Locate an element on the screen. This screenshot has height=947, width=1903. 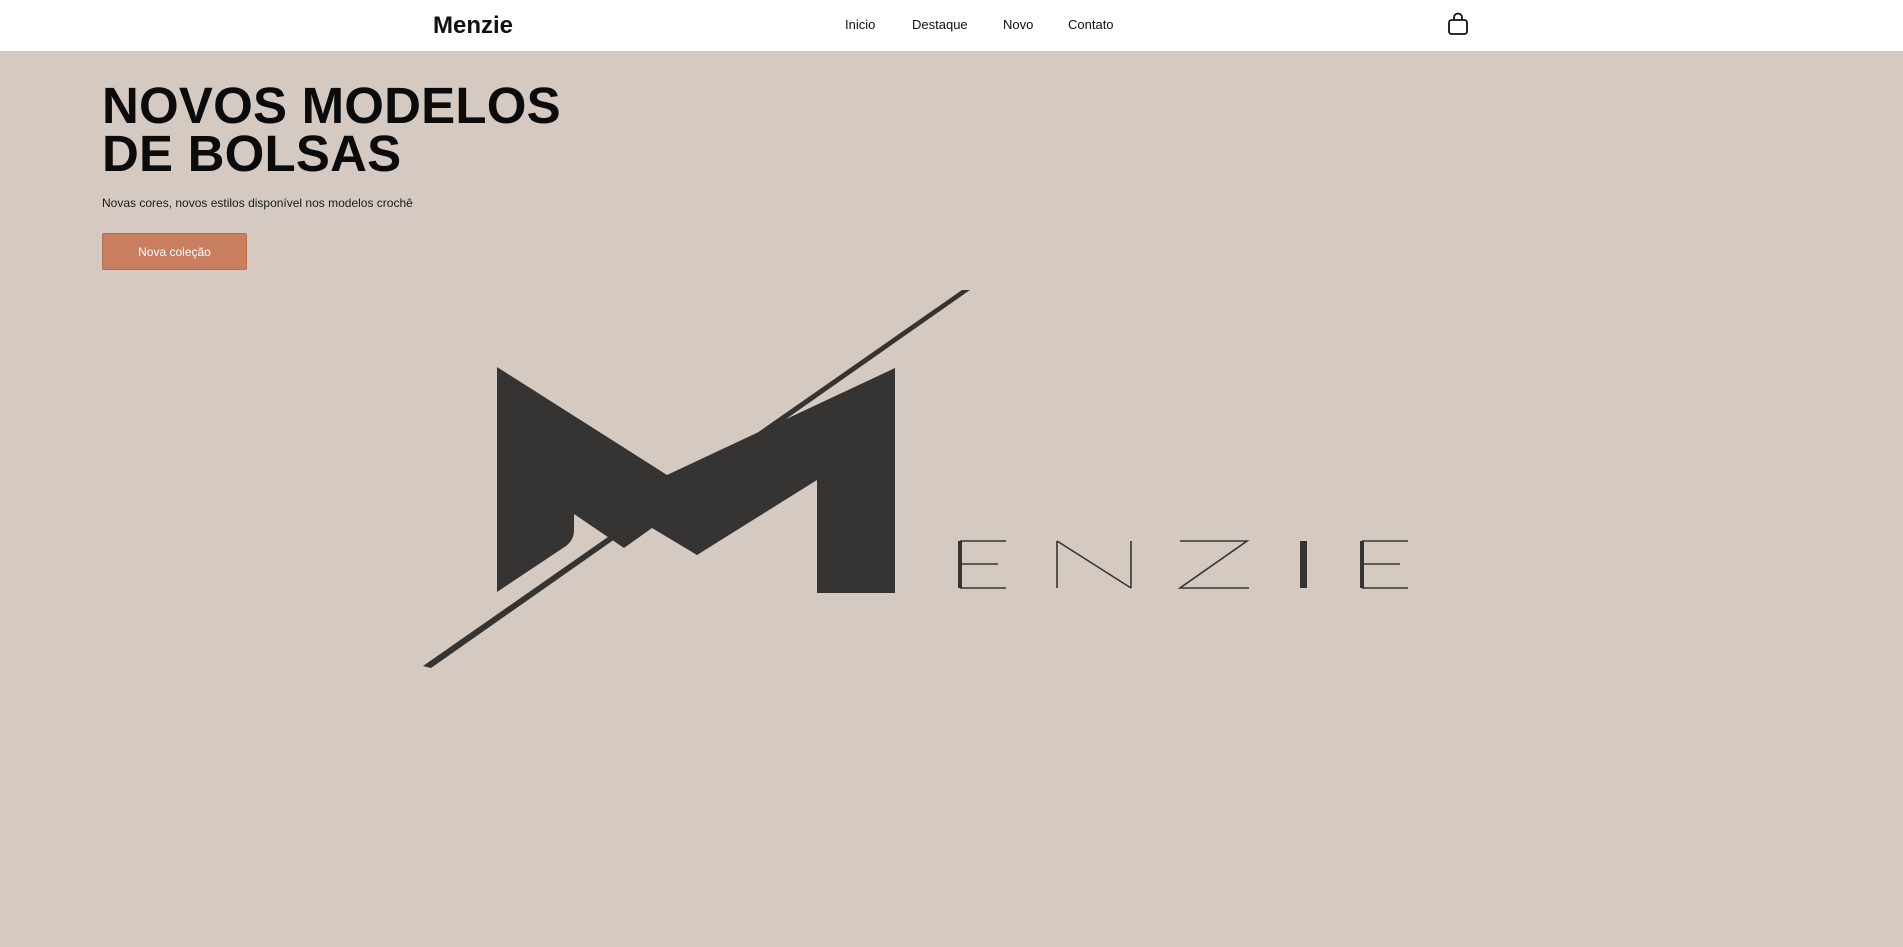
brand-name: Menzie is located at coordinates (473, 26).